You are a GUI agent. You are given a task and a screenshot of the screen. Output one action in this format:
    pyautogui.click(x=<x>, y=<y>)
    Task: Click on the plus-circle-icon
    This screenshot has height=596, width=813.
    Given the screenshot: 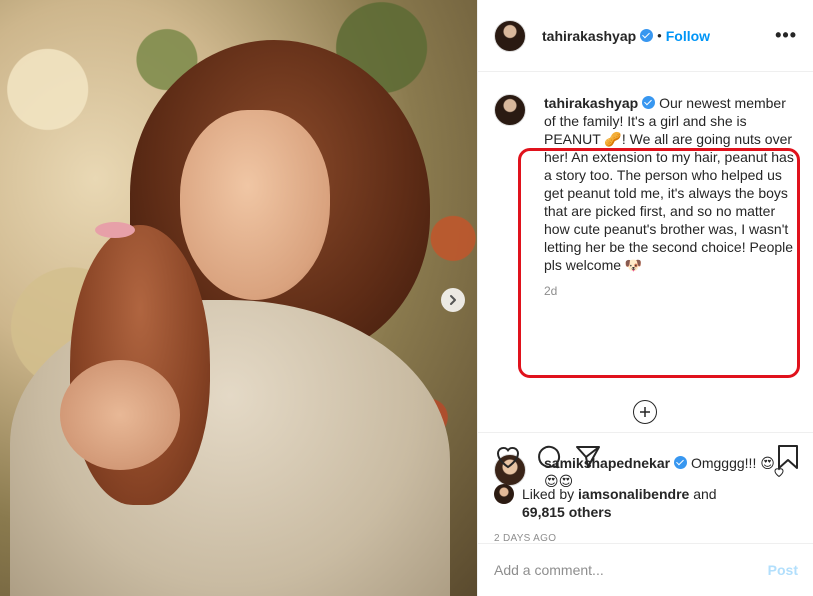 What is the action you would take?
    pyautogui.click(x=645, y=412)
    